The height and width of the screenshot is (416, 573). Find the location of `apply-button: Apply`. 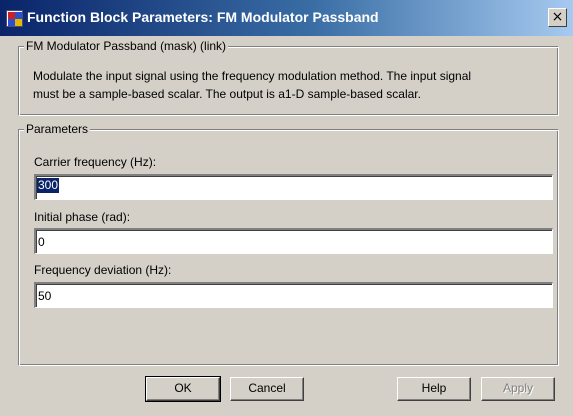

apply-button: Apply is located at coordinates (518, 389).